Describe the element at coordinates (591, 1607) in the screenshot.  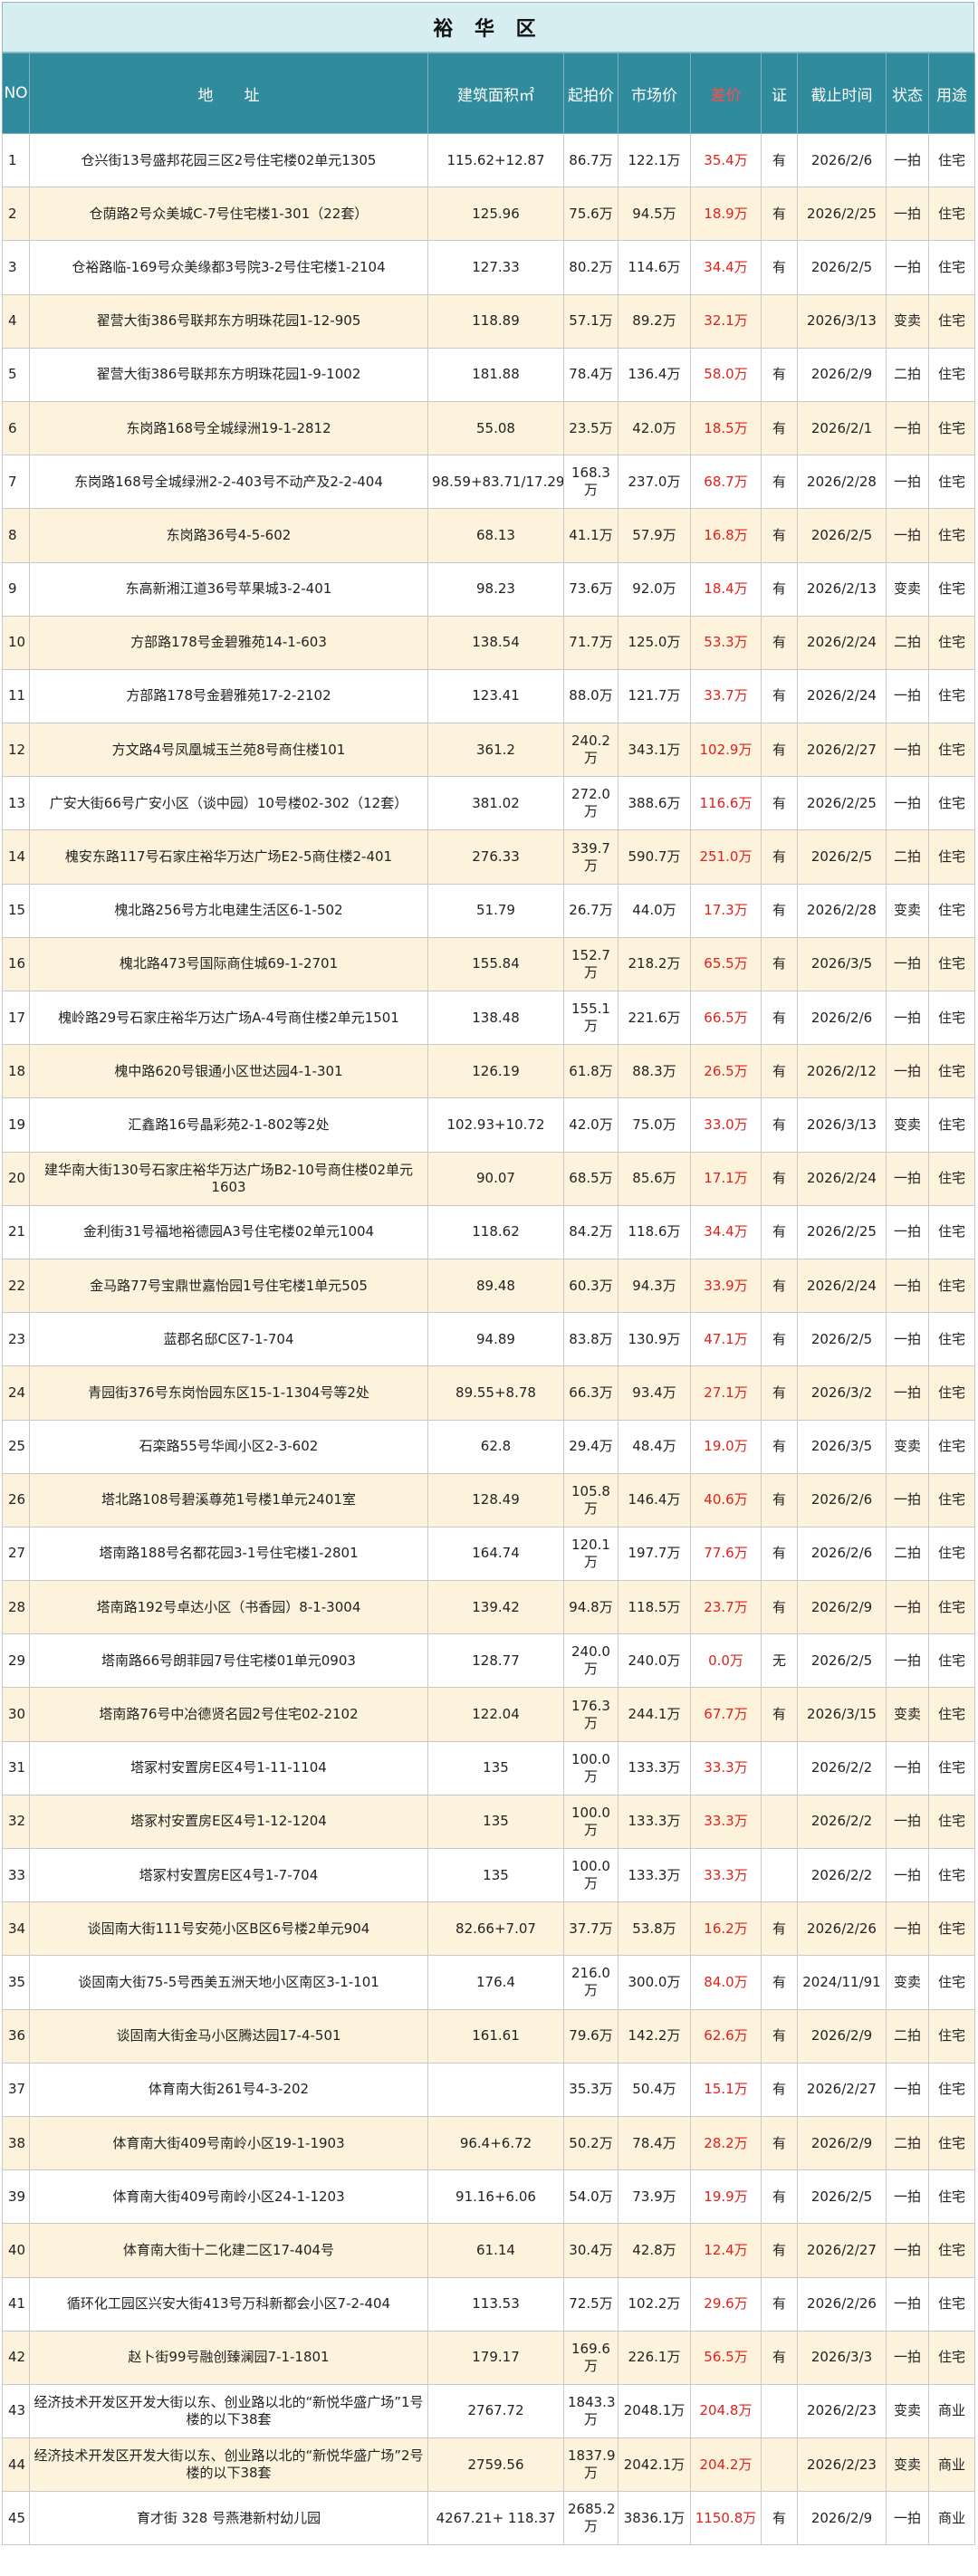
I see `start-price-cell: 94.8万` at that location.